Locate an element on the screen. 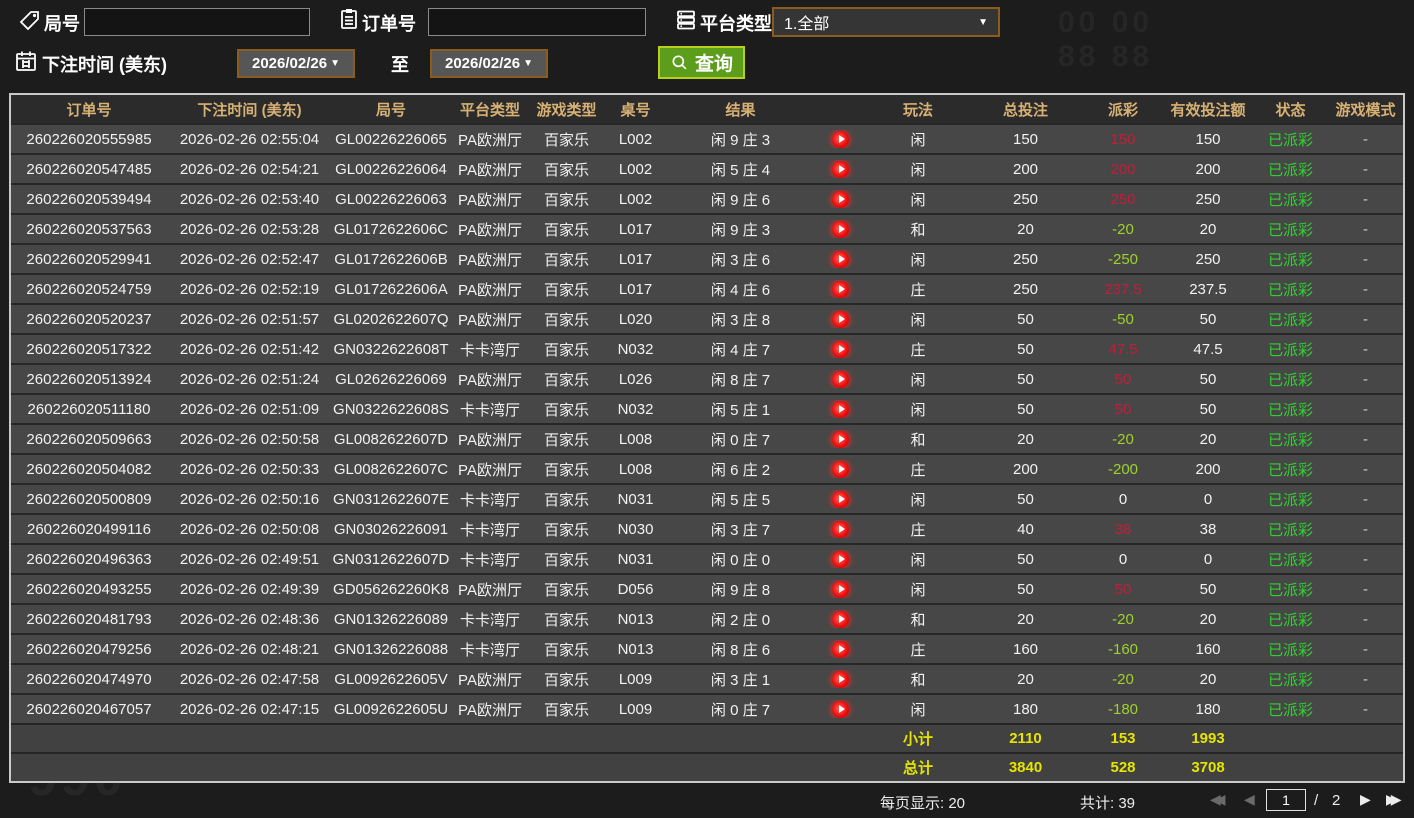 This screenshot has height=818, width=1414. cell-table-no: L017 is located at coordinates (635, 259).